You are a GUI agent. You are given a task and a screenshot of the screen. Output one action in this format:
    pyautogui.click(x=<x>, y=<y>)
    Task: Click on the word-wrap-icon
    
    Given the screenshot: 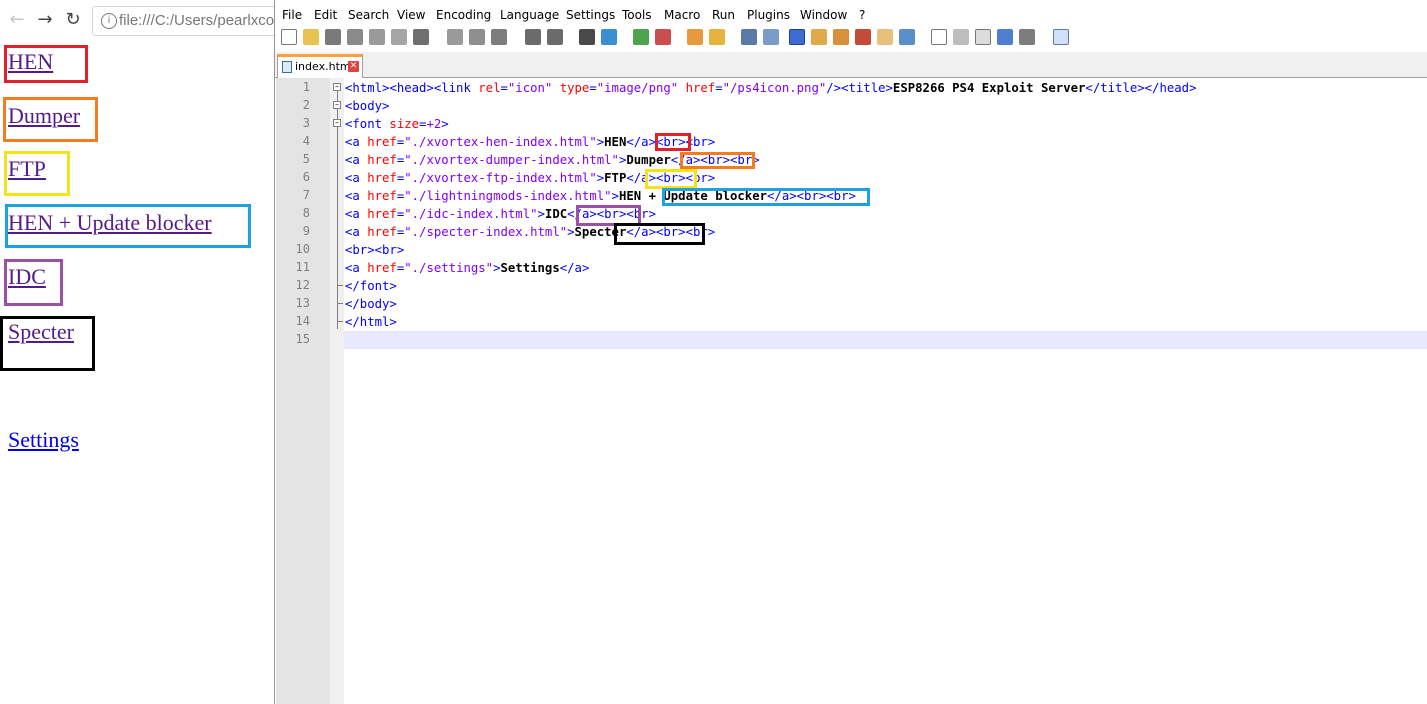 What is the action you would take?
    pyautogui.click(x=749, y=37)
    